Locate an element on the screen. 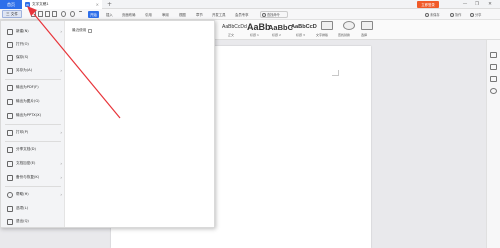  menu-item-export-pptx: 输出为PPTX(X) is located at coordinates (33, 115).